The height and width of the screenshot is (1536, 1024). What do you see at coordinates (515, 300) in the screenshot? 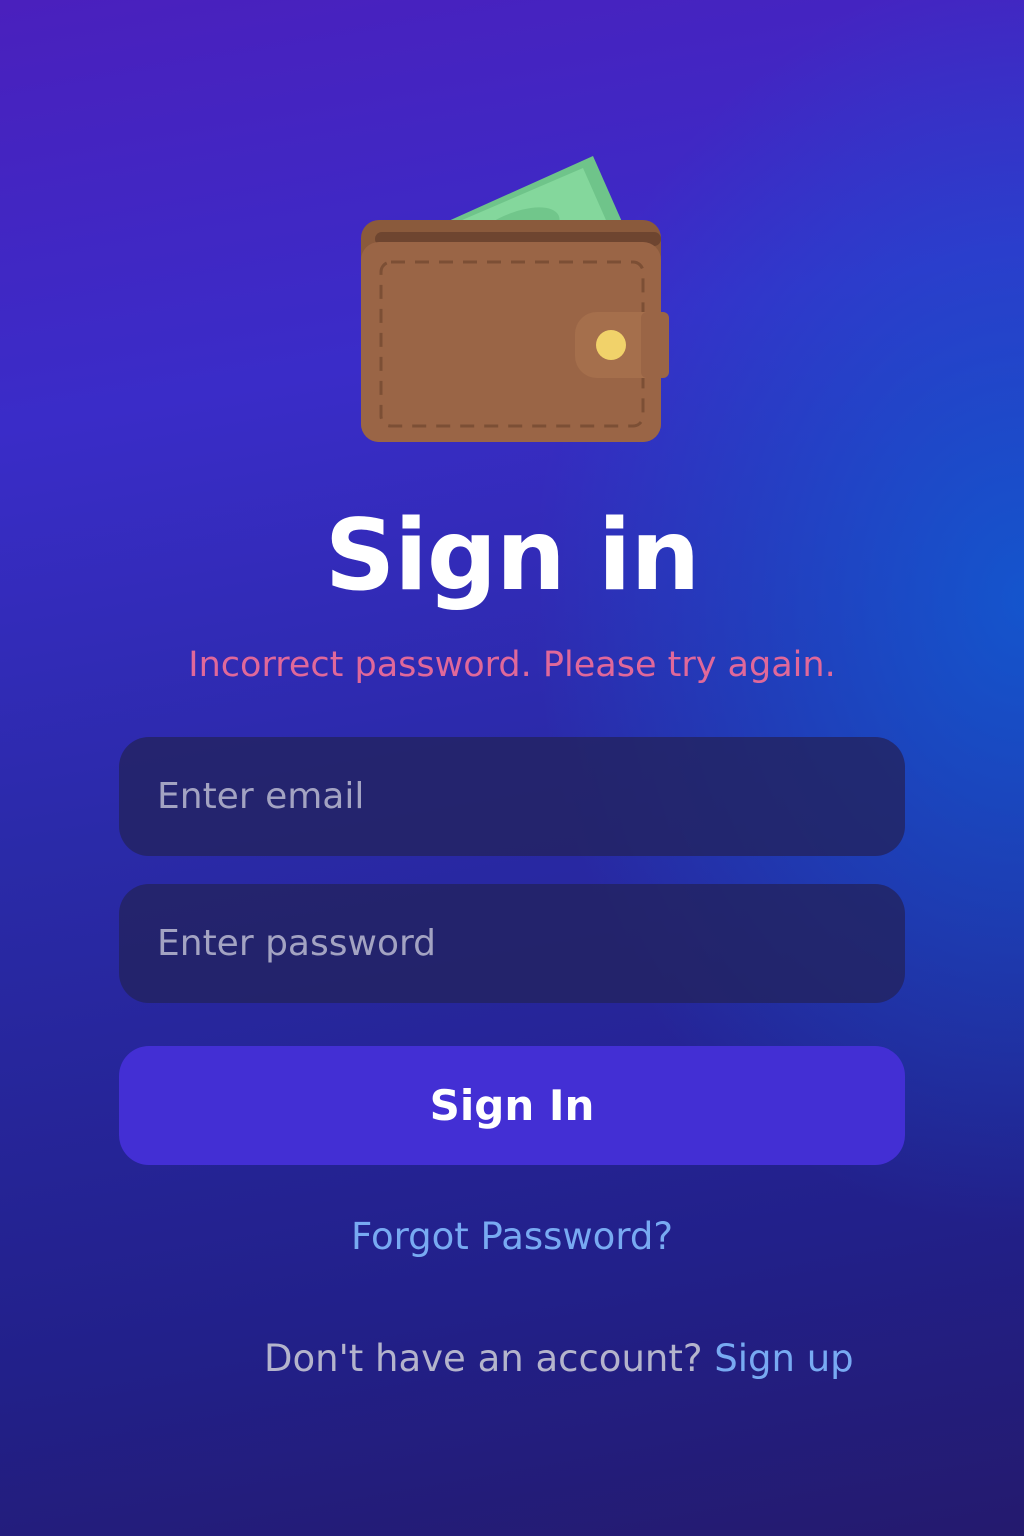
I see `wallet-icon` at bounding box center [515, 300].